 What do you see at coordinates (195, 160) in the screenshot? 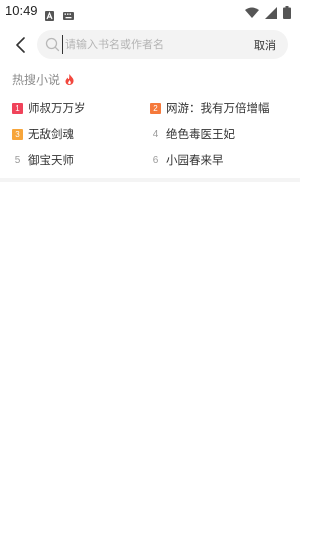
I see `hot-search-name: 小园春来早` at bounding box center [195, 160].